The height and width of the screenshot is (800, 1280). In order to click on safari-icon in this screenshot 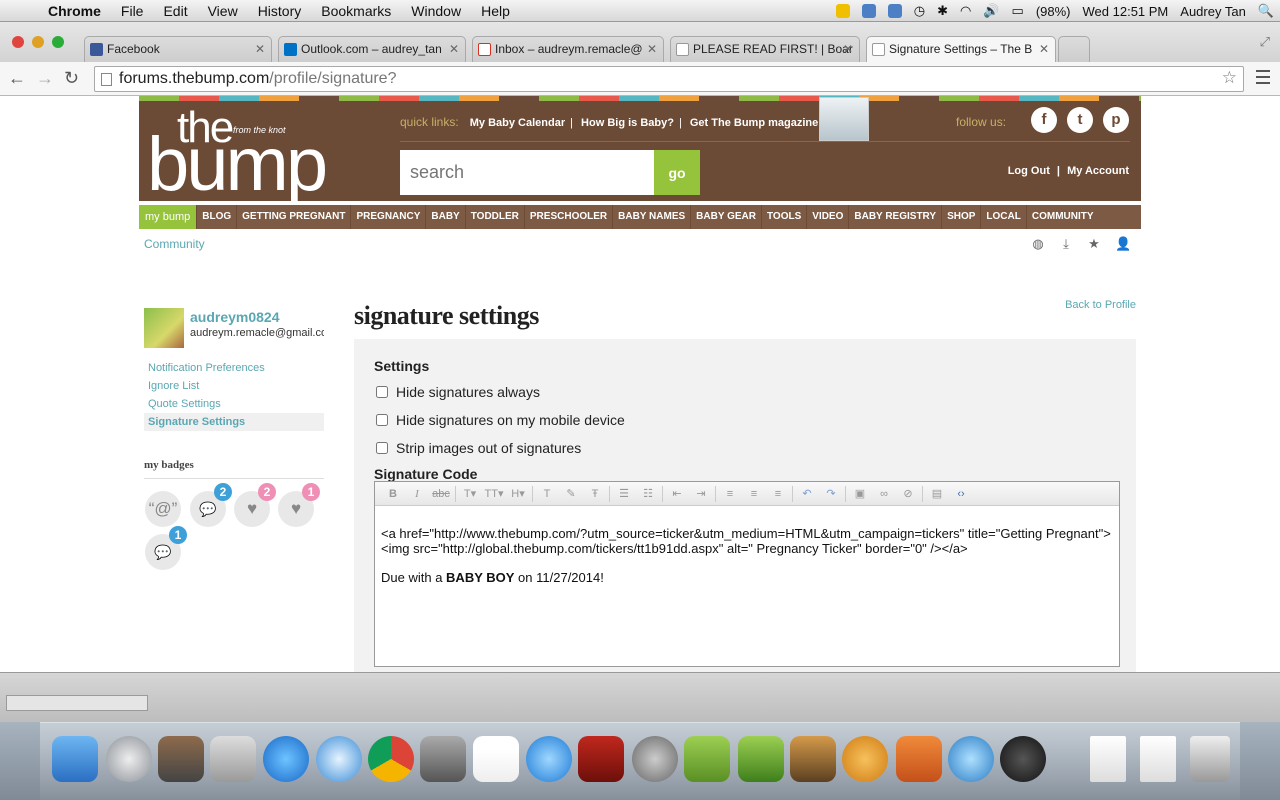, I will do `click(339, 759)`.